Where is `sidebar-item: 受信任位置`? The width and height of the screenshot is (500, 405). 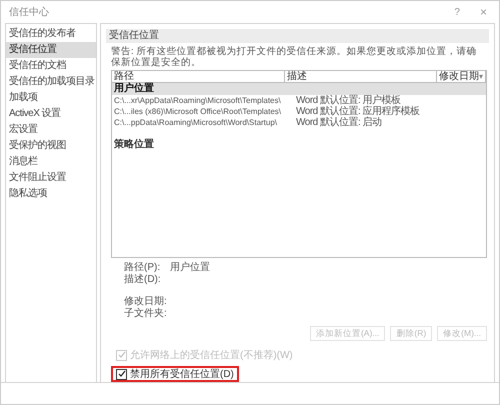
sidebar-item: 受信任位置 is located at coordinates (51, 50).